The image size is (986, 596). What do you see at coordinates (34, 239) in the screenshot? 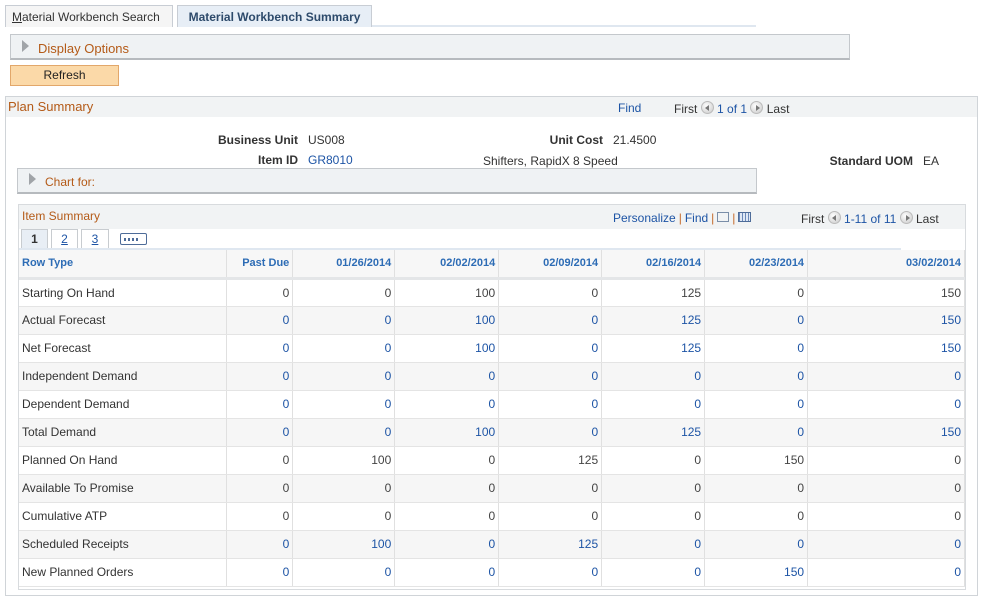
I see `grid-tab-1: 1` at bounding box center [34, 239].